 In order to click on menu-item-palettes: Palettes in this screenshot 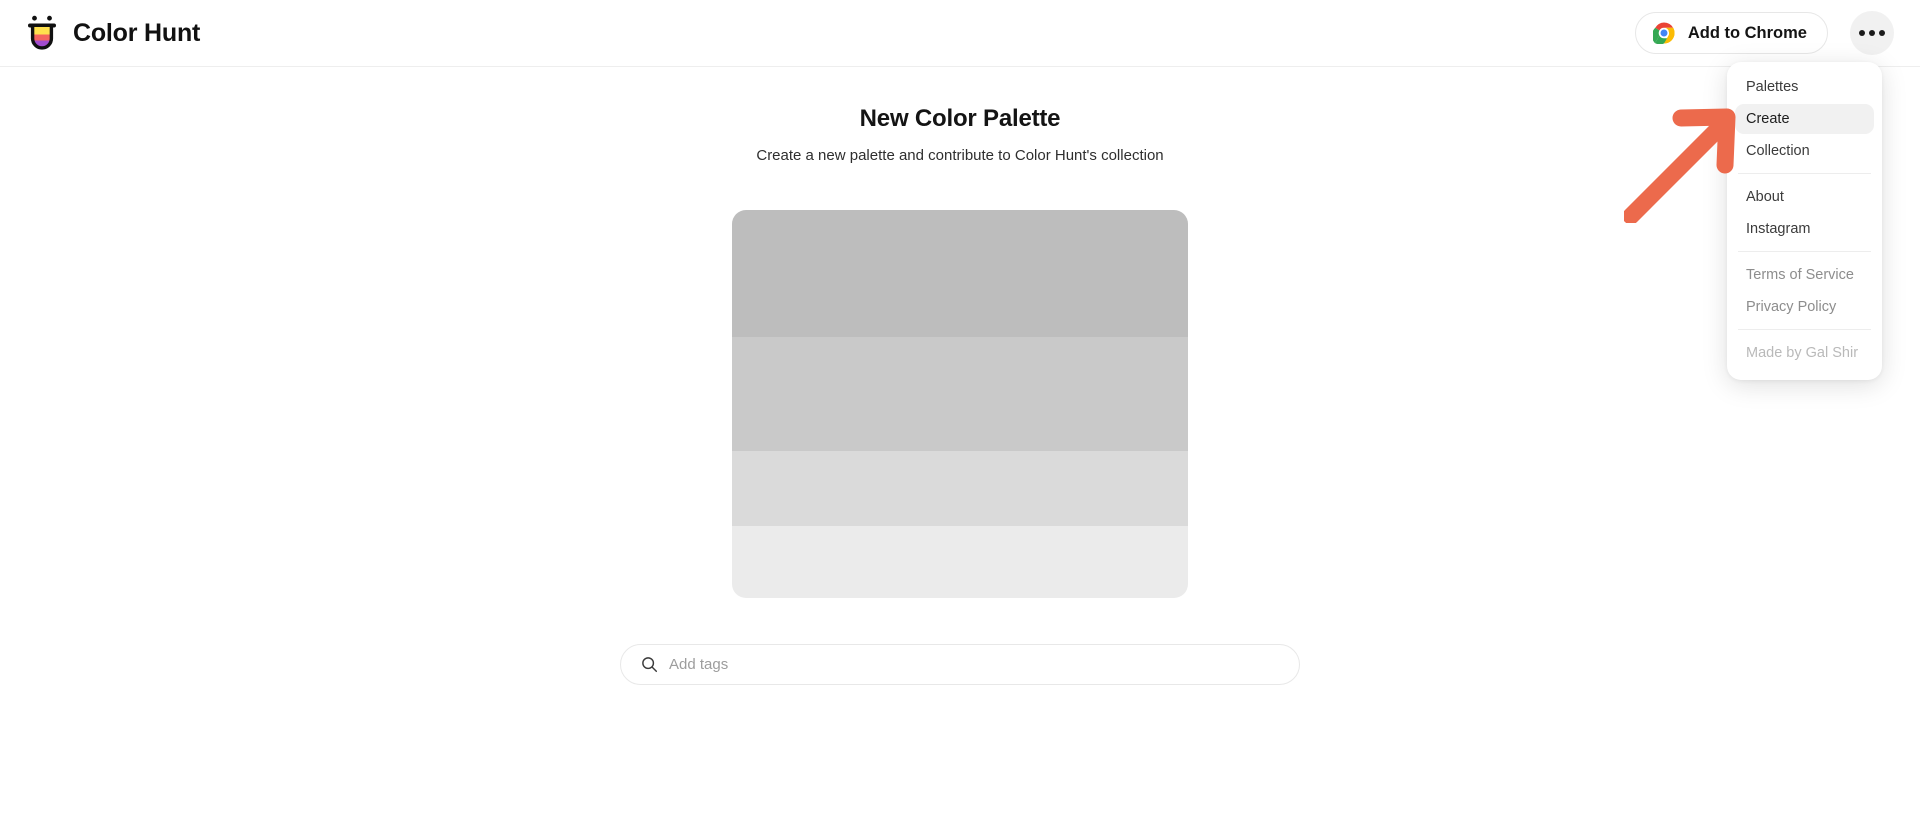, I will do `click(1804, 87)`.